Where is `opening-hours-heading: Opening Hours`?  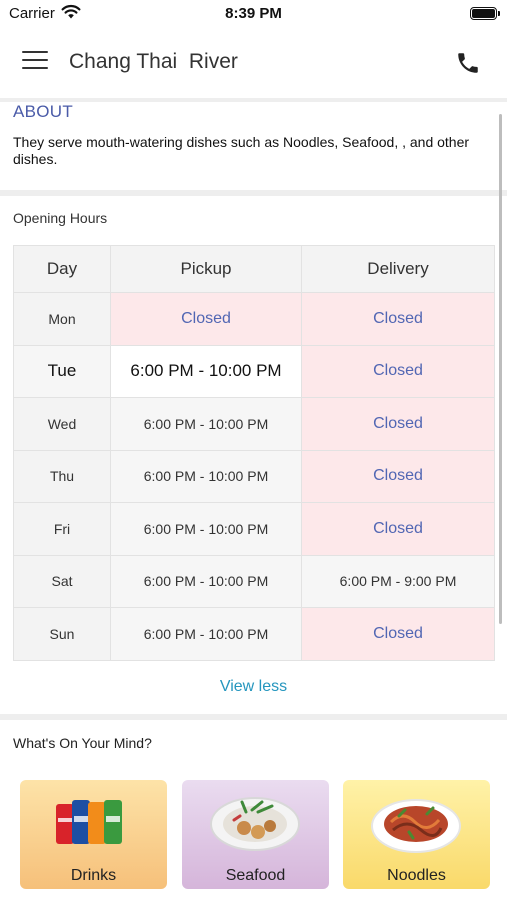 opening-hours-heading: Opening Hours is located at coordinates (60, 218).